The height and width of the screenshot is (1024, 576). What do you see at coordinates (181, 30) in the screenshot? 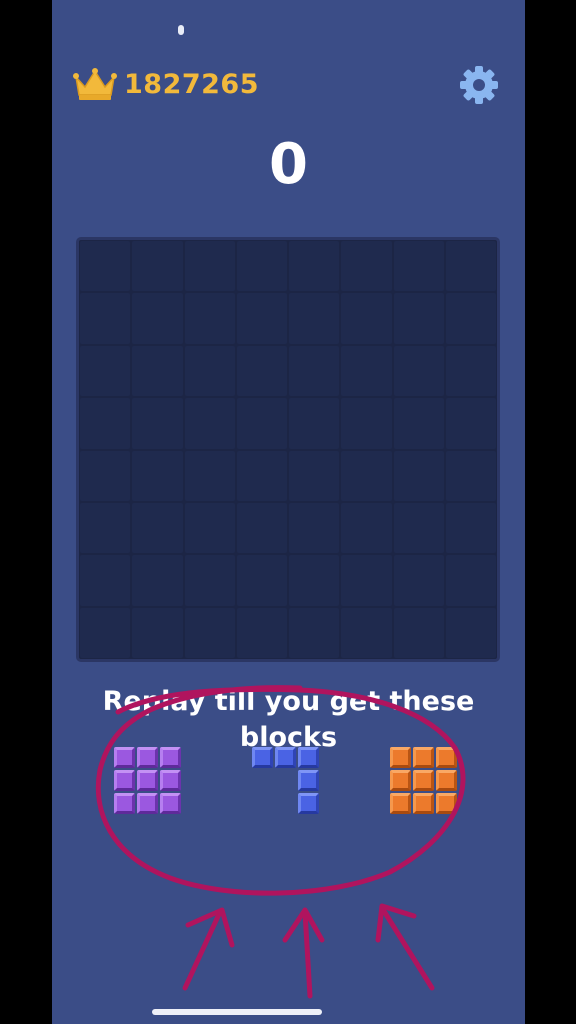
I see `status-indicator` at bounding box center [181, 30].